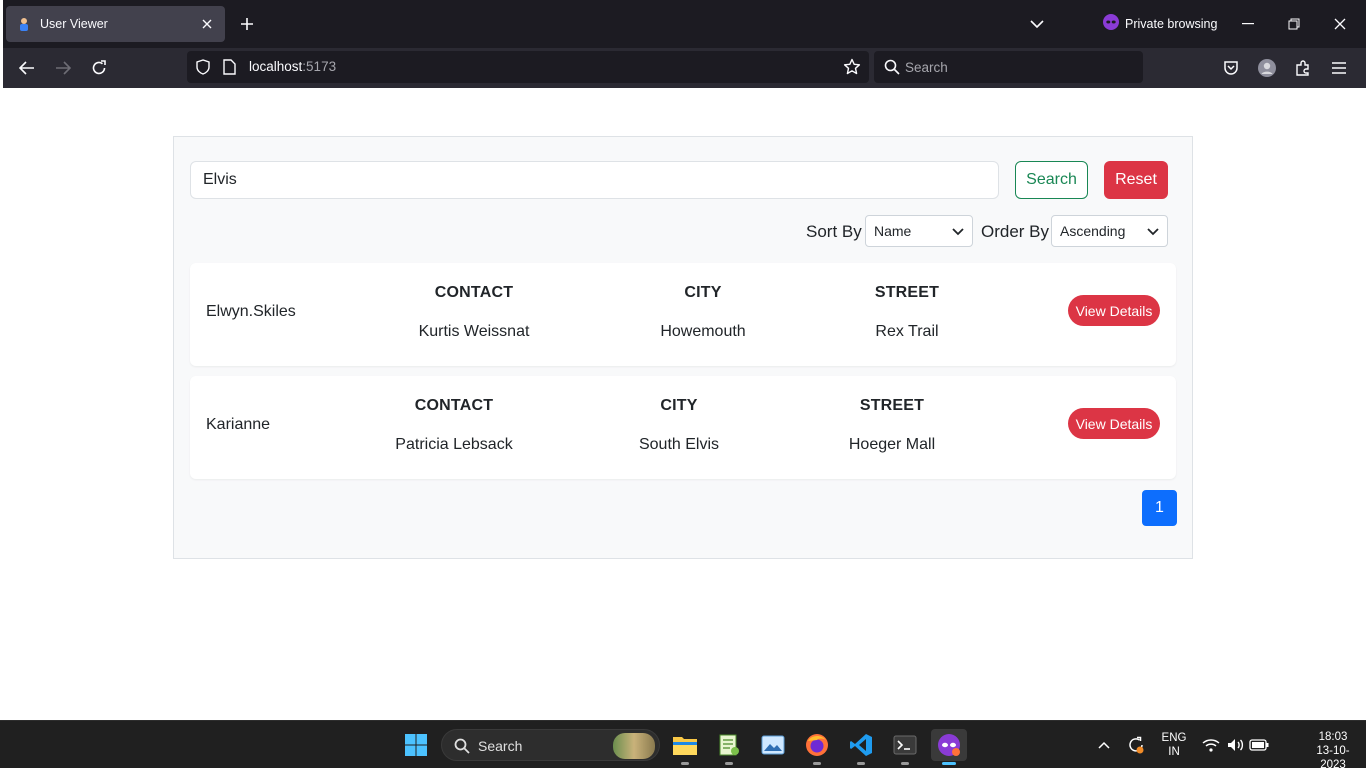 Image resolution: width=1366 pixels, height=768 pixels. I want to click on clock-time: 18:03, so click(1333, 737).